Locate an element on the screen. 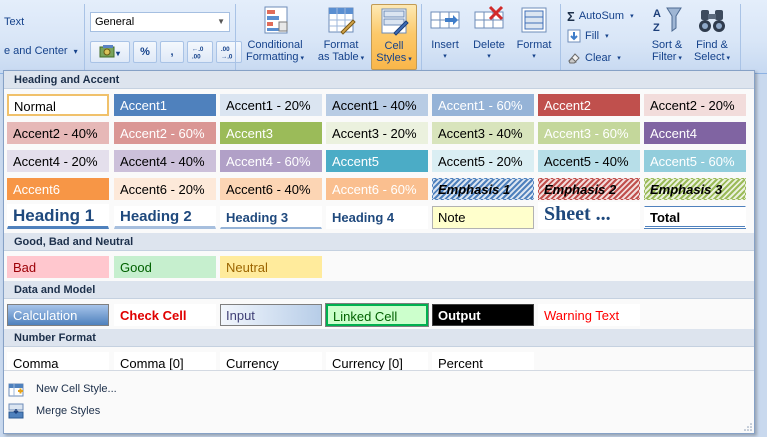 The image size is (767, 437). insert-button: Insert ▾ is located at coordinates (445, 37).